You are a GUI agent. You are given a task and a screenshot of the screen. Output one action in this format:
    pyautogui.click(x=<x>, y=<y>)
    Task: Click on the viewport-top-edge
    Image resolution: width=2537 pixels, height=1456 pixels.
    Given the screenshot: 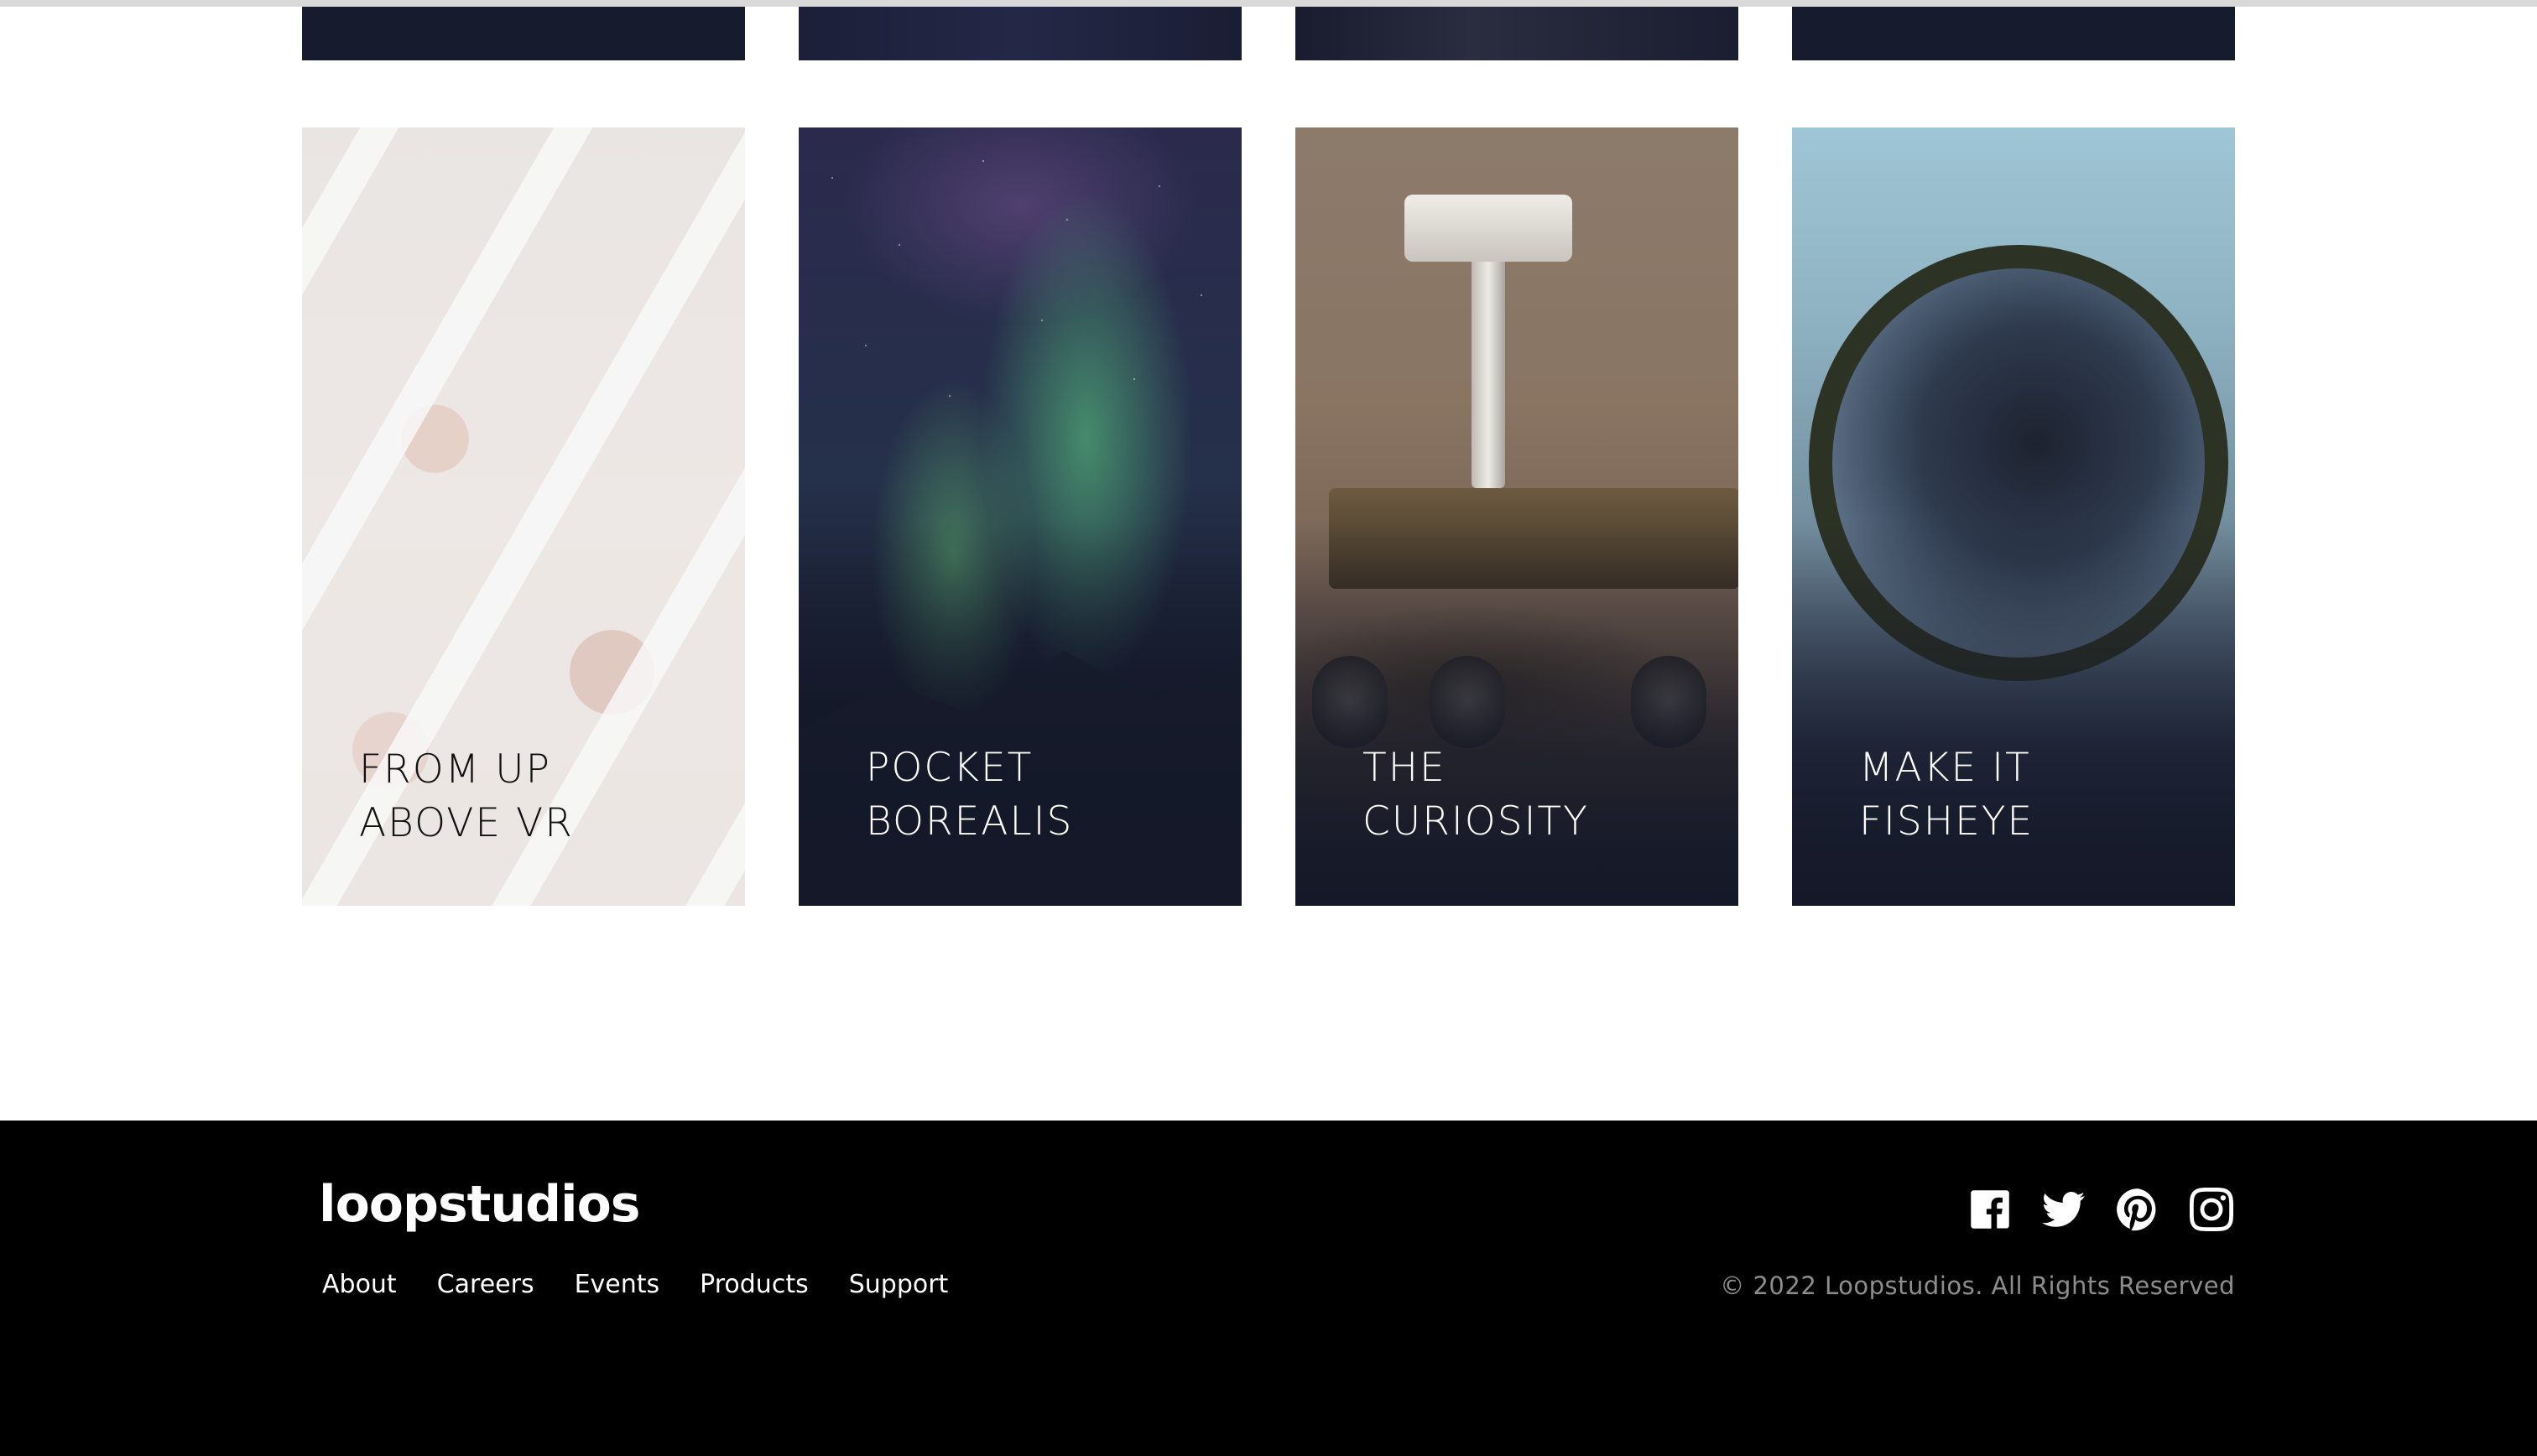 What is the action you would take?
    pyautogui.click(x=1268, y=4)
    